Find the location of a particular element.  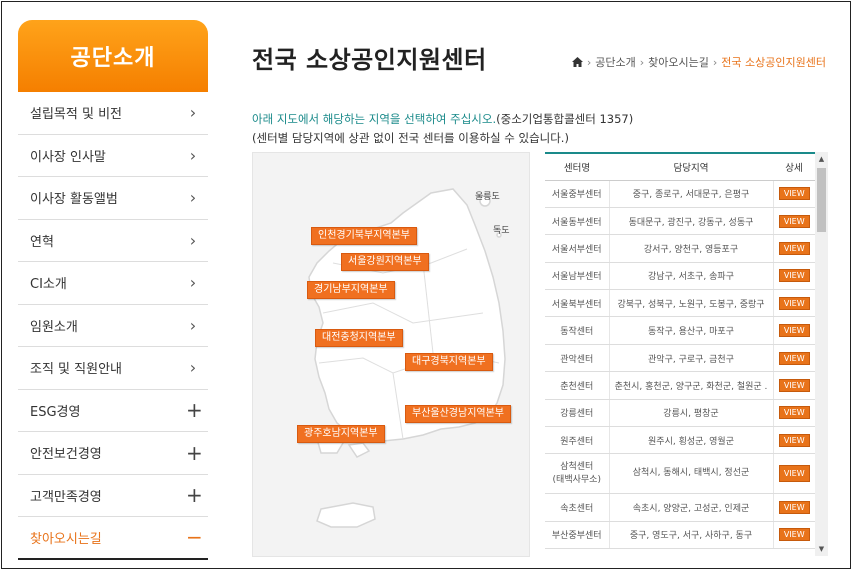

sidebar-item: 조직 및 직원안내 › is located at coordinates (113, 368).